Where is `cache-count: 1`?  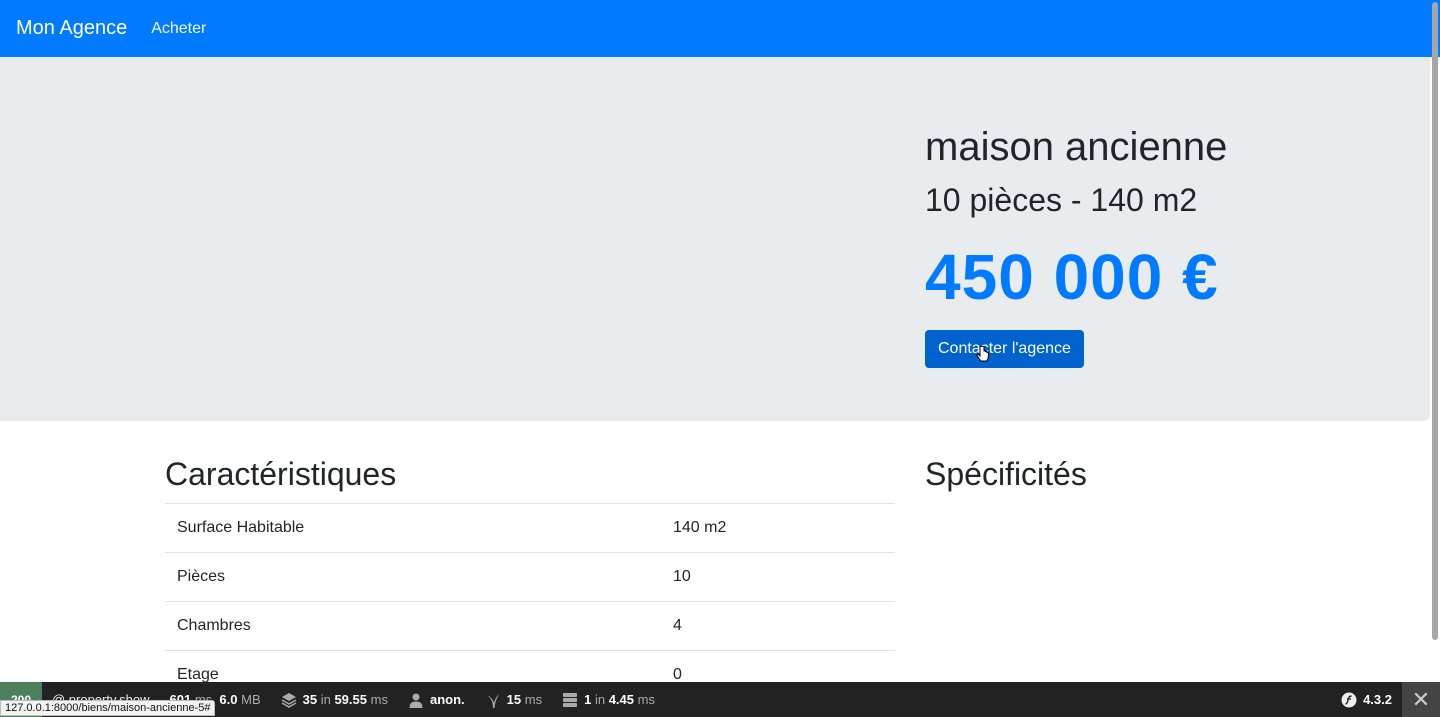
cache-count: 1 is located at coordinates (588, 699).